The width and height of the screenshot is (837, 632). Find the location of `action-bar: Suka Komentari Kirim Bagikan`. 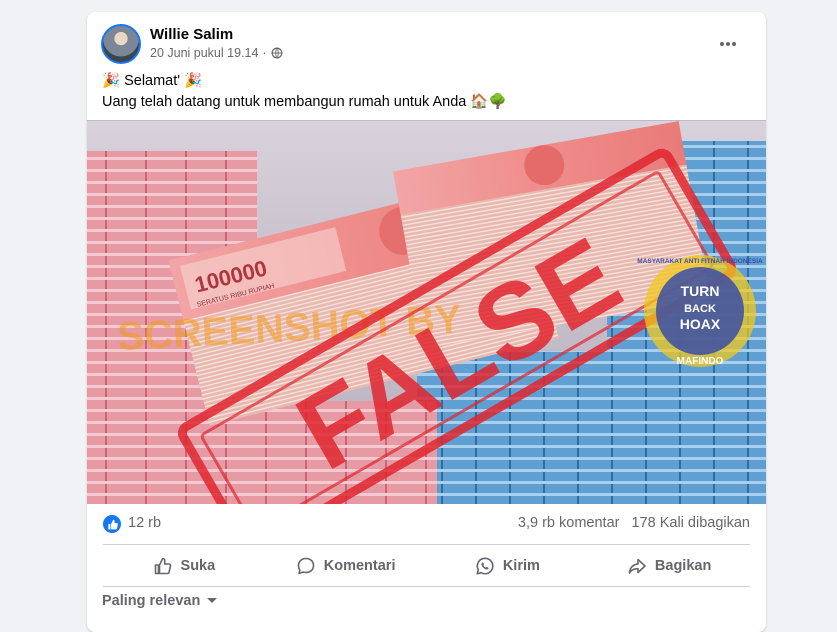

action-bar: Suka Komentari Kirim Bagikan is located at coordinates (426, 566).